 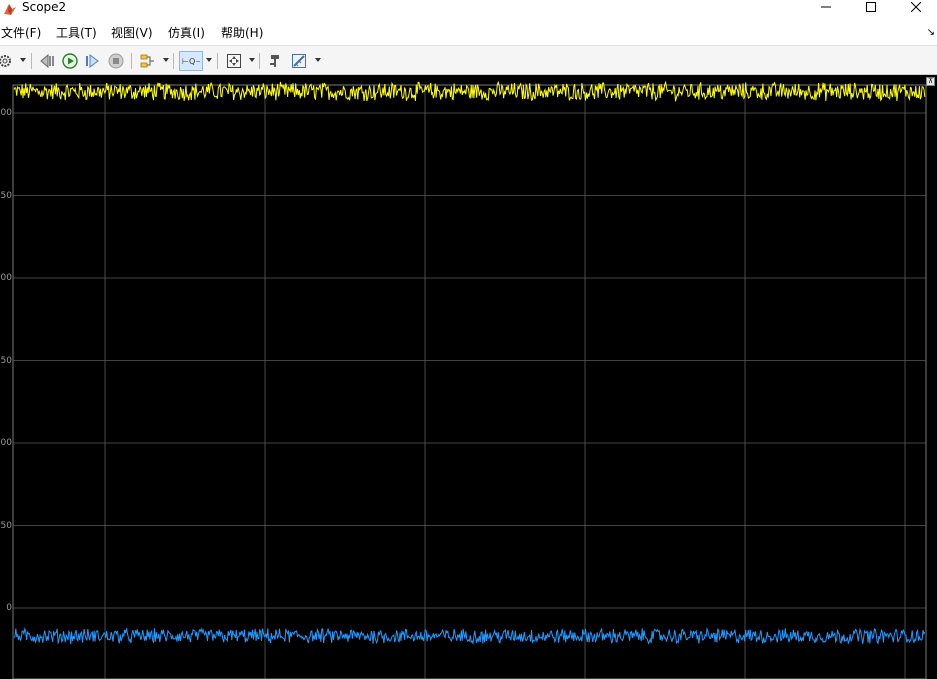 I want to click on style-button, so click(x=275, y=61).